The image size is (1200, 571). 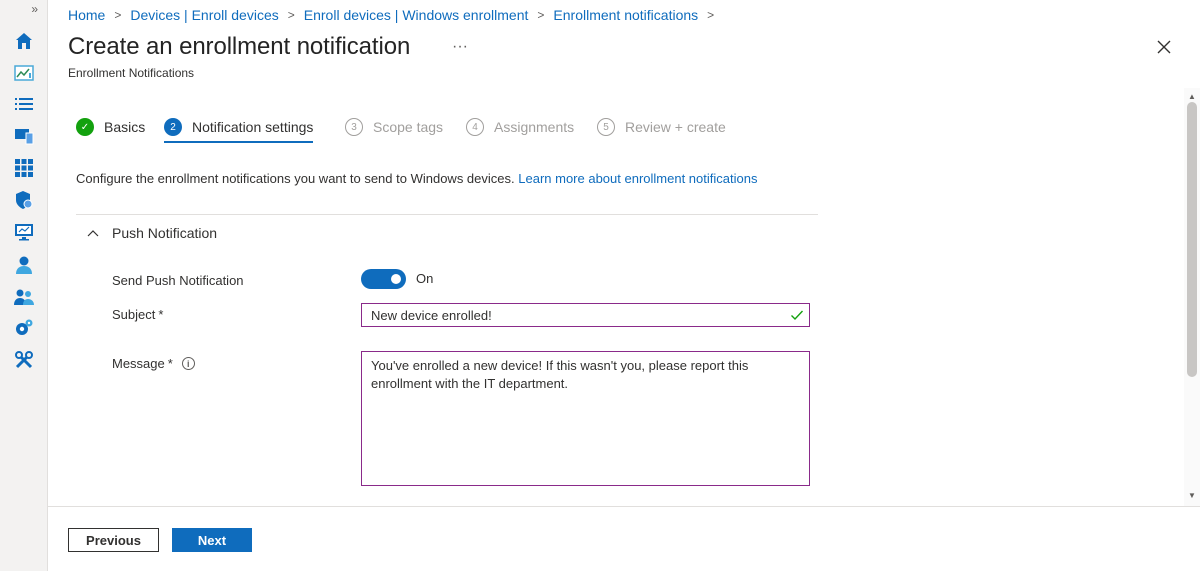 I want to click on troubleshooting-icon, so click(x=24, y=360).